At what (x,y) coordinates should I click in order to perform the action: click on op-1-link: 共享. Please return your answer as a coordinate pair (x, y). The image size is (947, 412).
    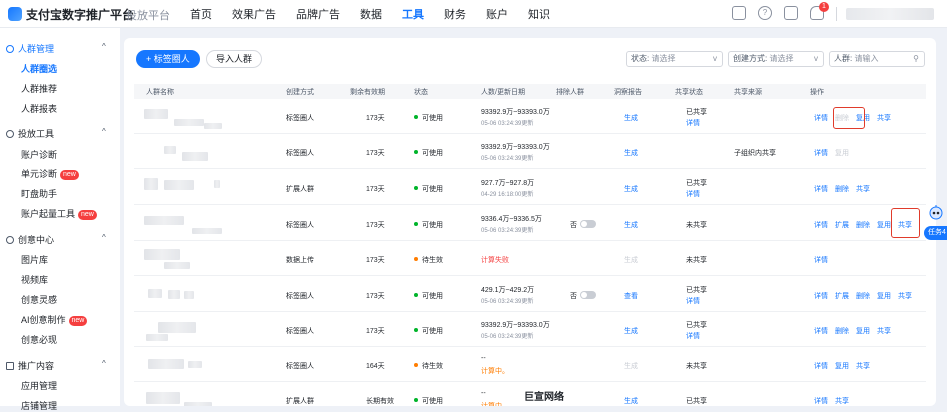
    Looking at the image, I should click on (842, 401).